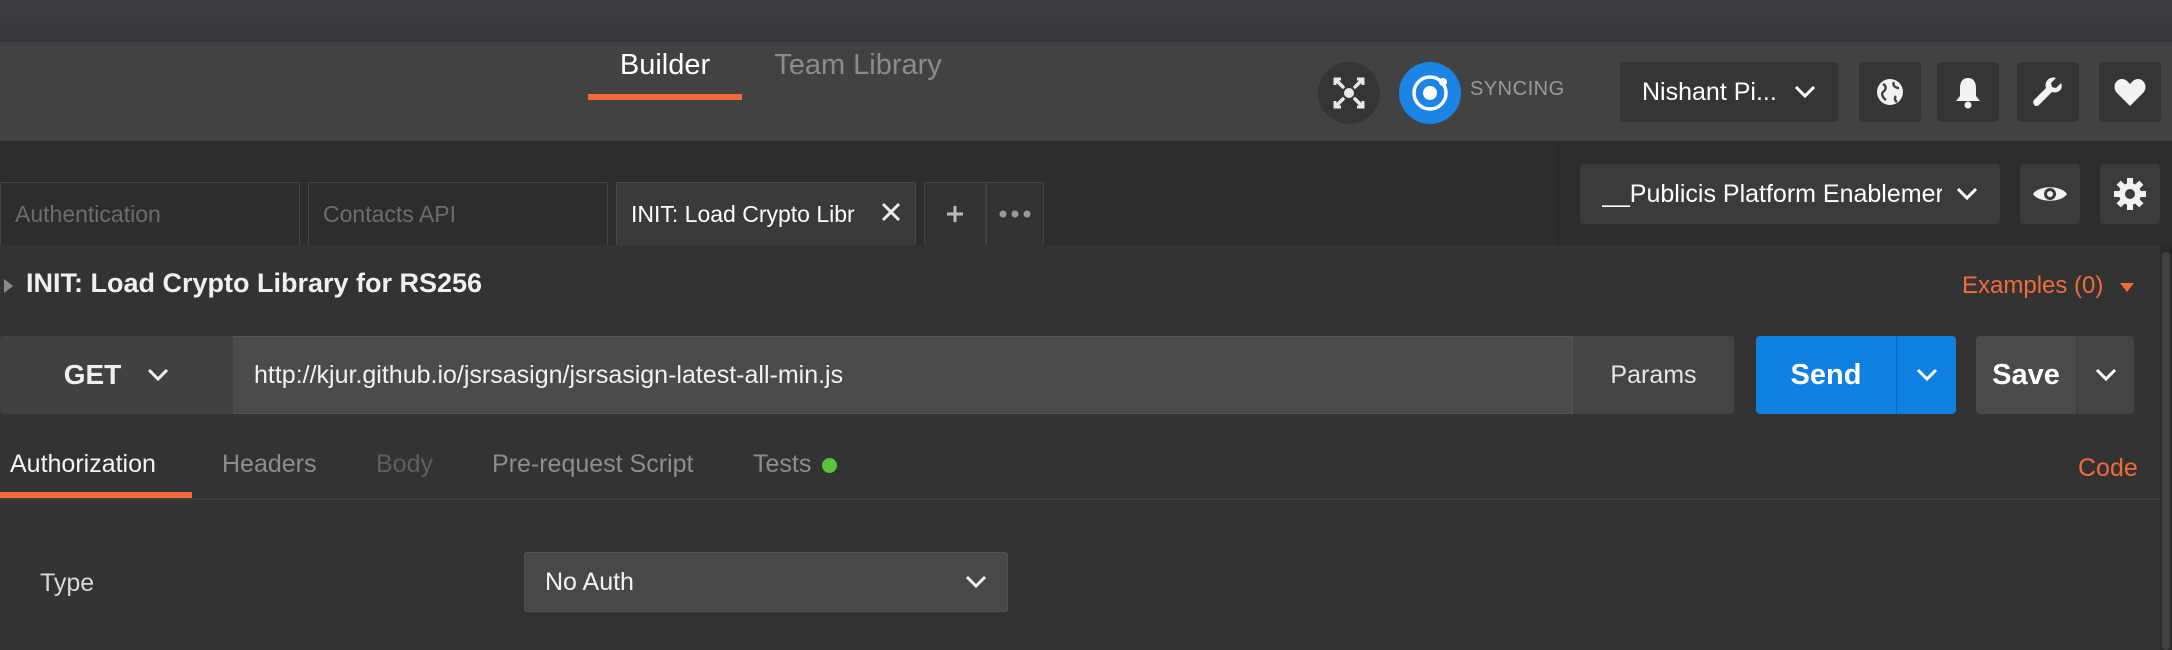 This screenshot has width=2172, height=650. Describe the element at coordinates (2130, 92) in the screenshot. I see `heart-icon` at that location.